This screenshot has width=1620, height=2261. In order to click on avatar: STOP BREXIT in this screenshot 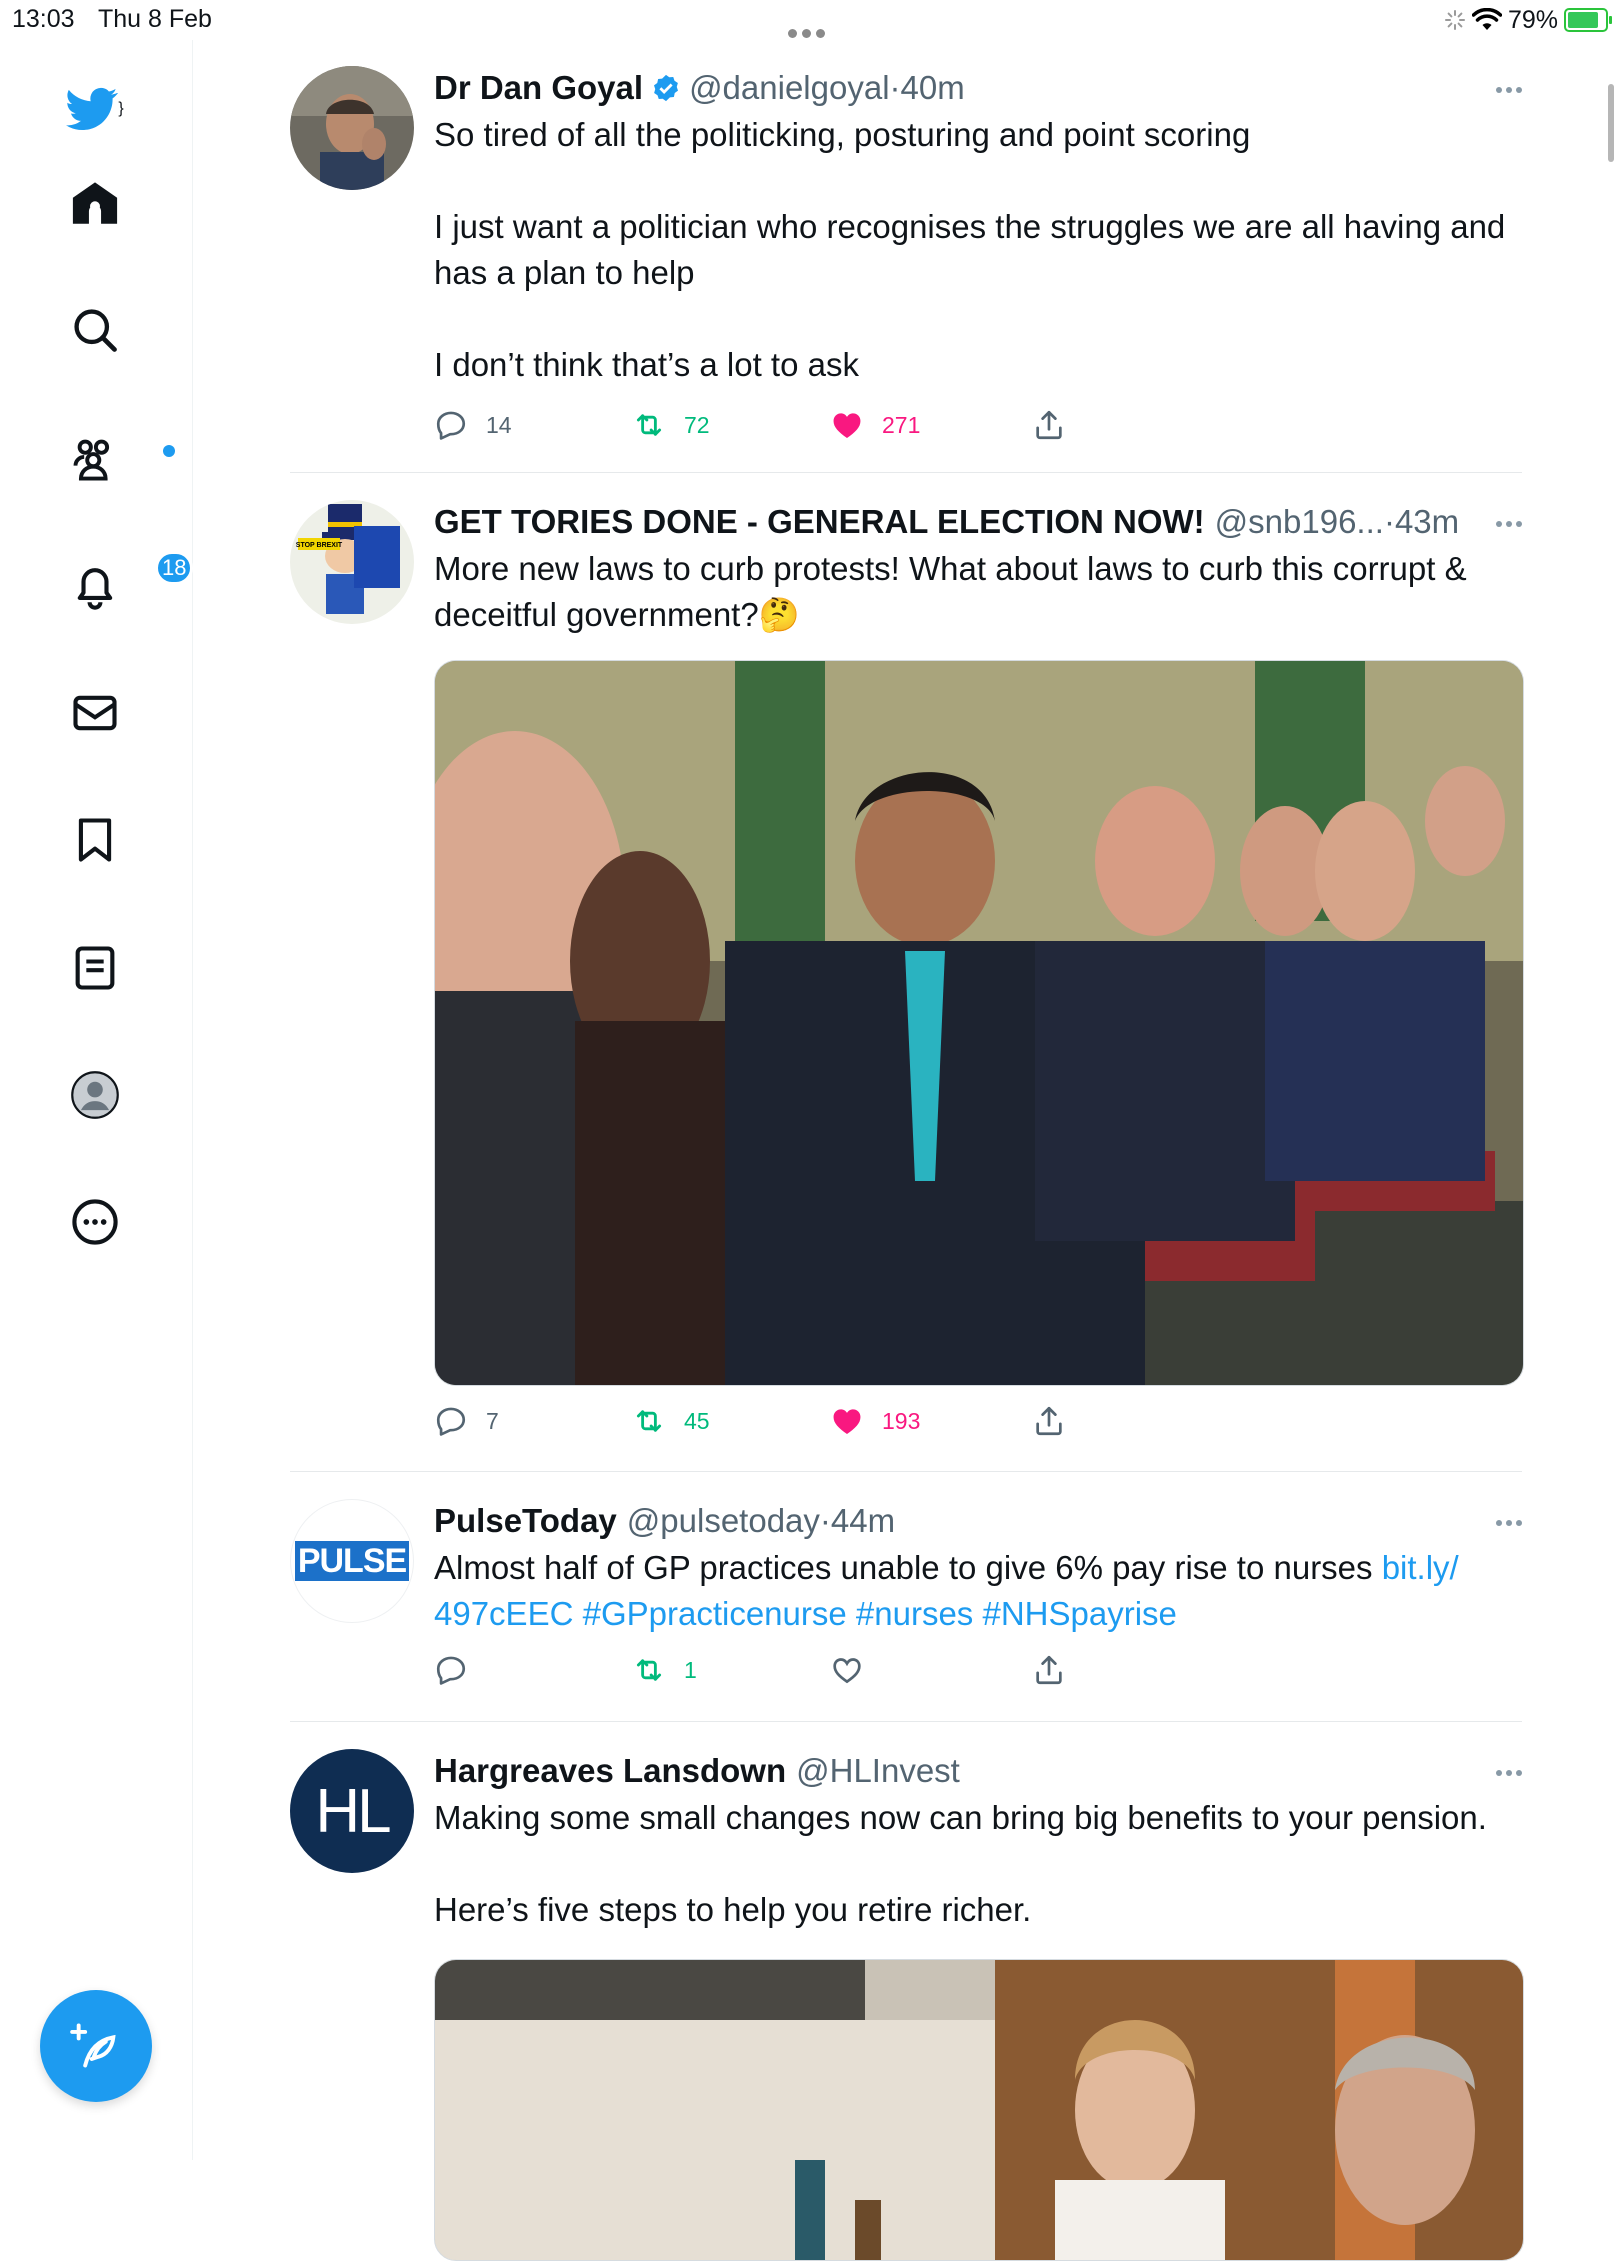, I will do `click(352, 562)`.